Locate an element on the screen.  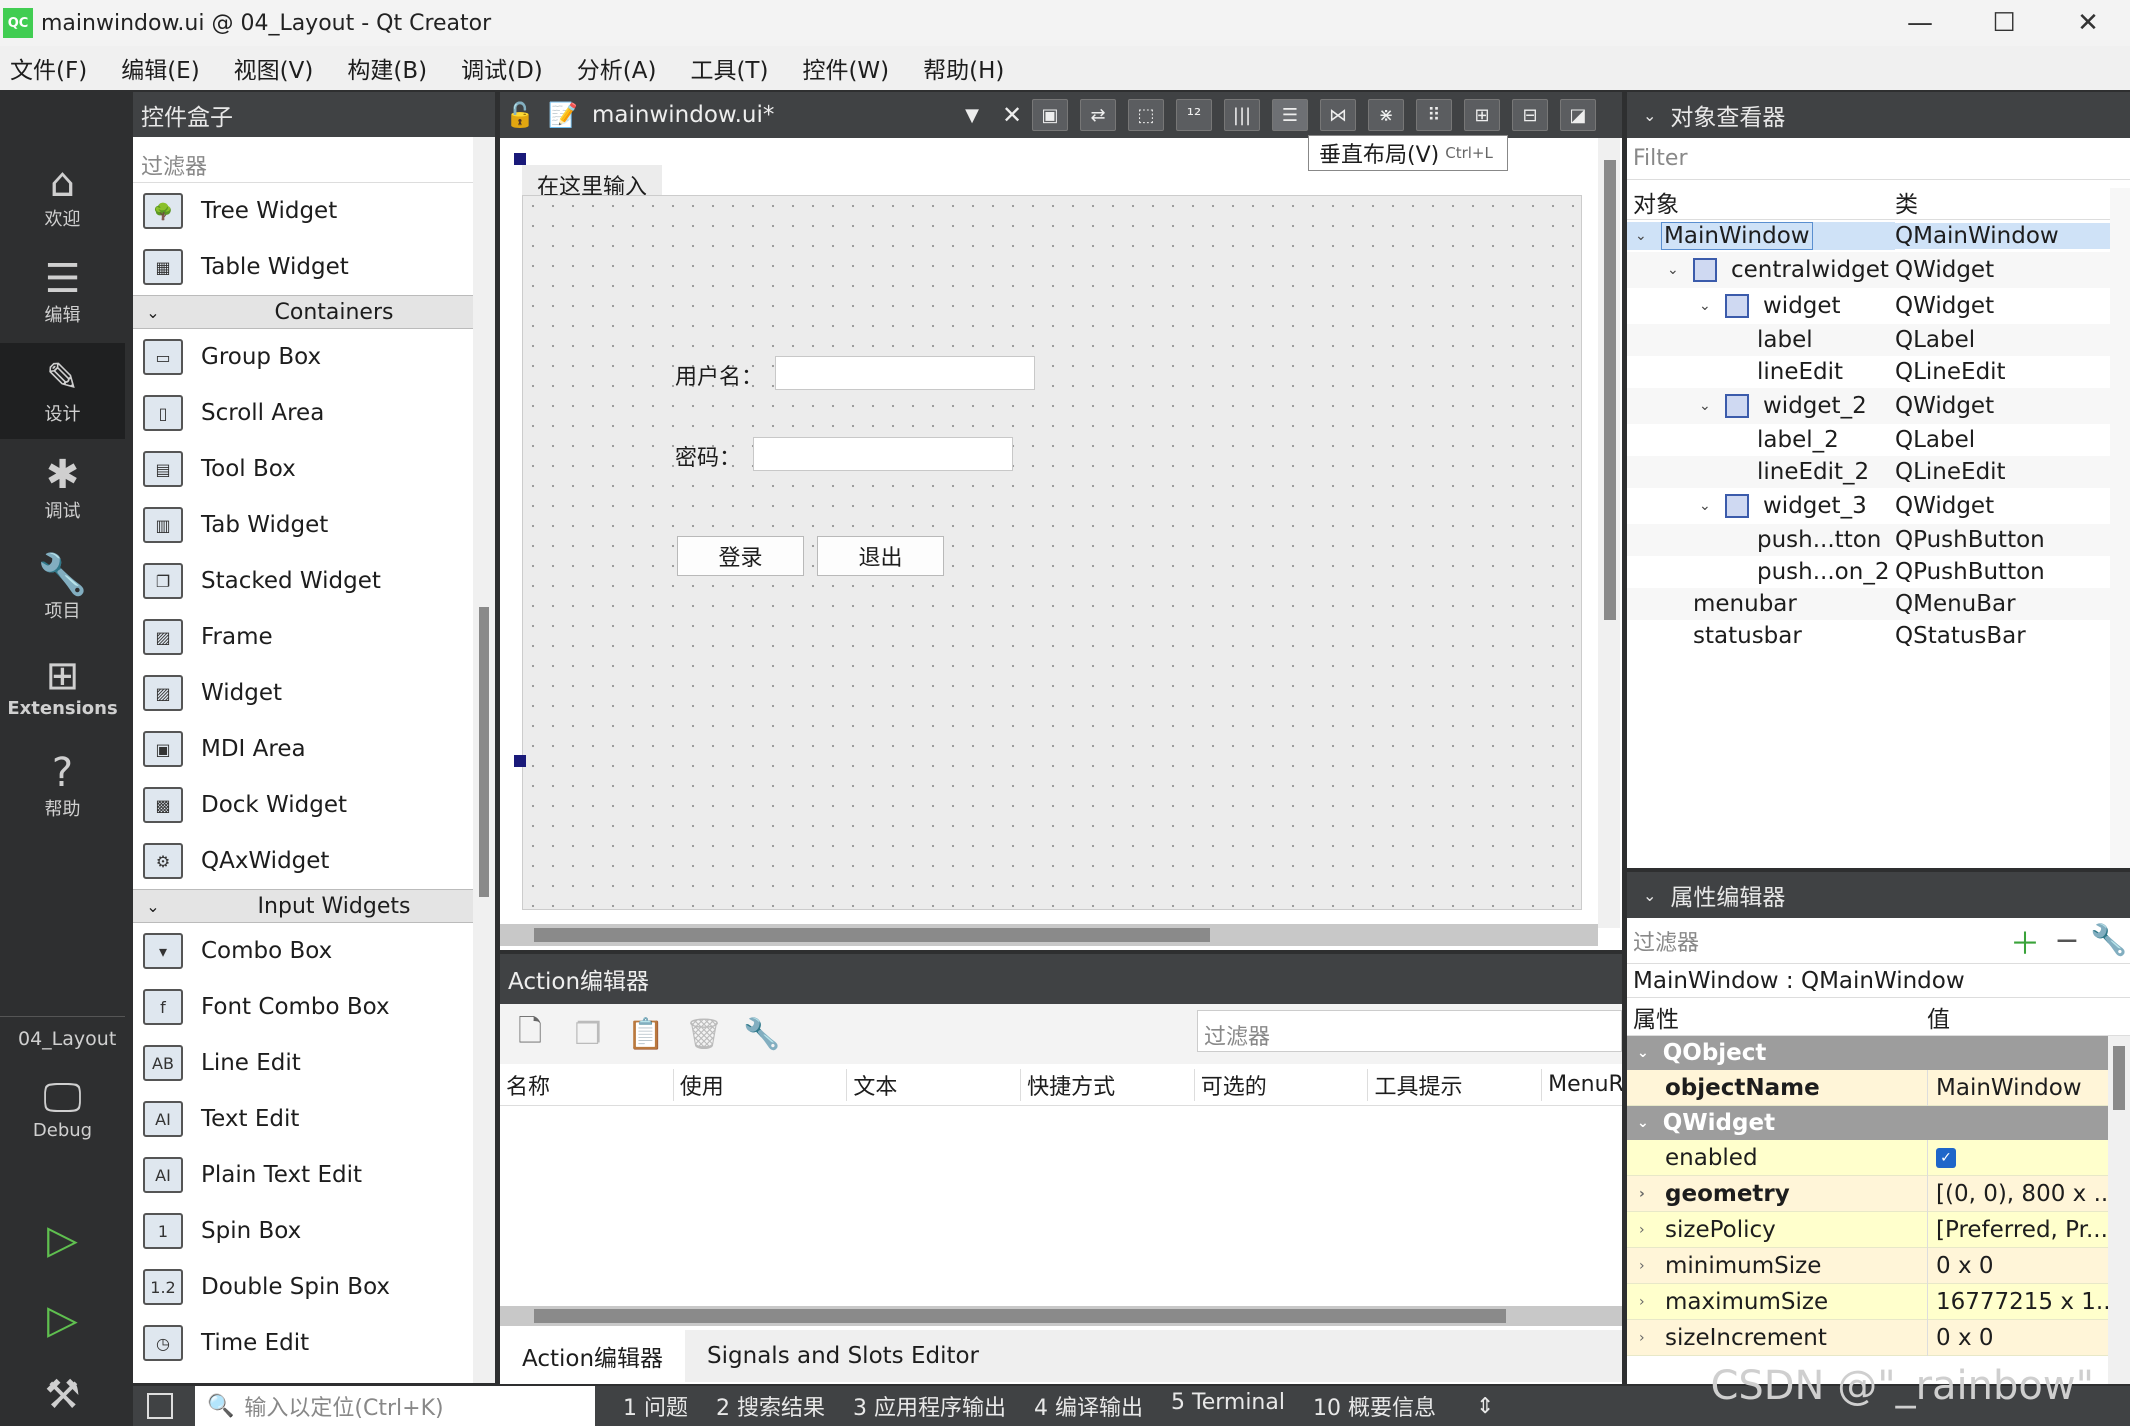
mode-welcome: ⌂ 欢迎 is located at coordinates (62, 196).